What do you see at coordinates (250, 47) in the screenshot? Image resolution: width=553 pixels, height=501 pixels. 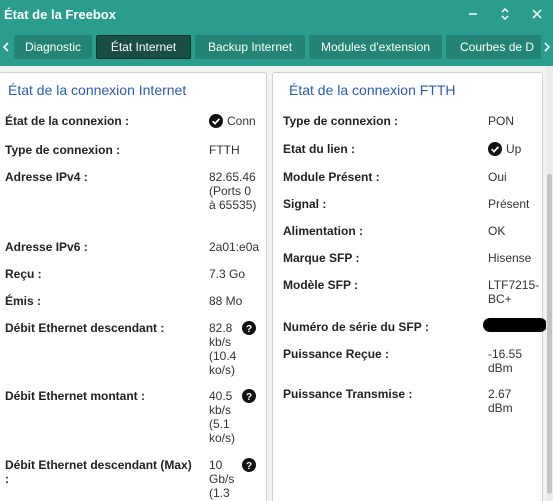 I see `tab-backup-internet: Backup Internet` at bounding box center [250, 47].